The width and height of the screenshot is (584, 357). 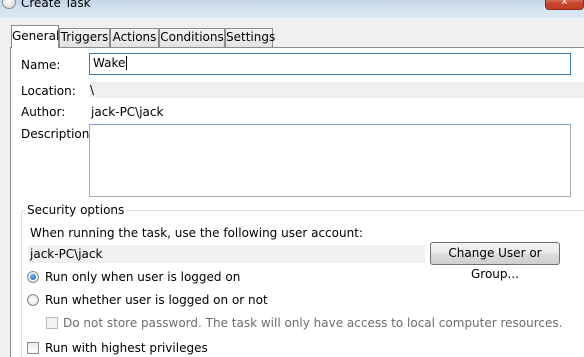 I want to click on run-logged-on-radio, so click(x=33, y=277).